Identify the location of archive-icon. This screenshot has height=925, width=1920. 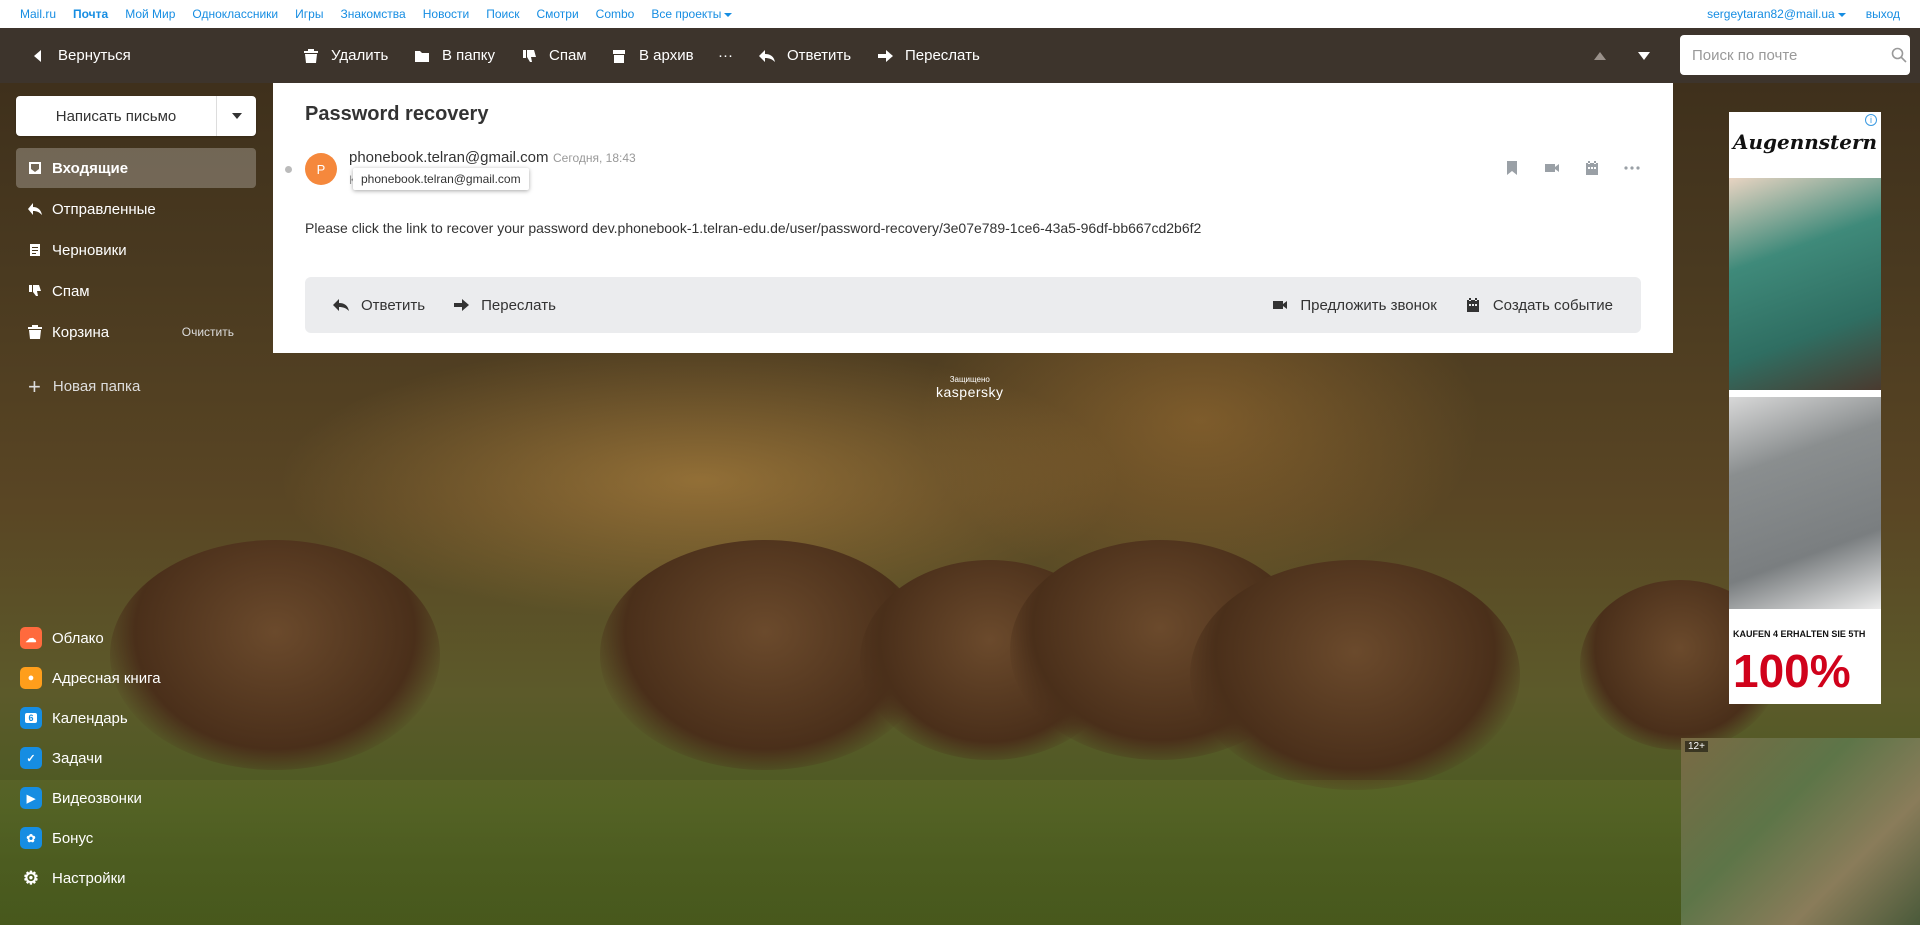
(620, 56).